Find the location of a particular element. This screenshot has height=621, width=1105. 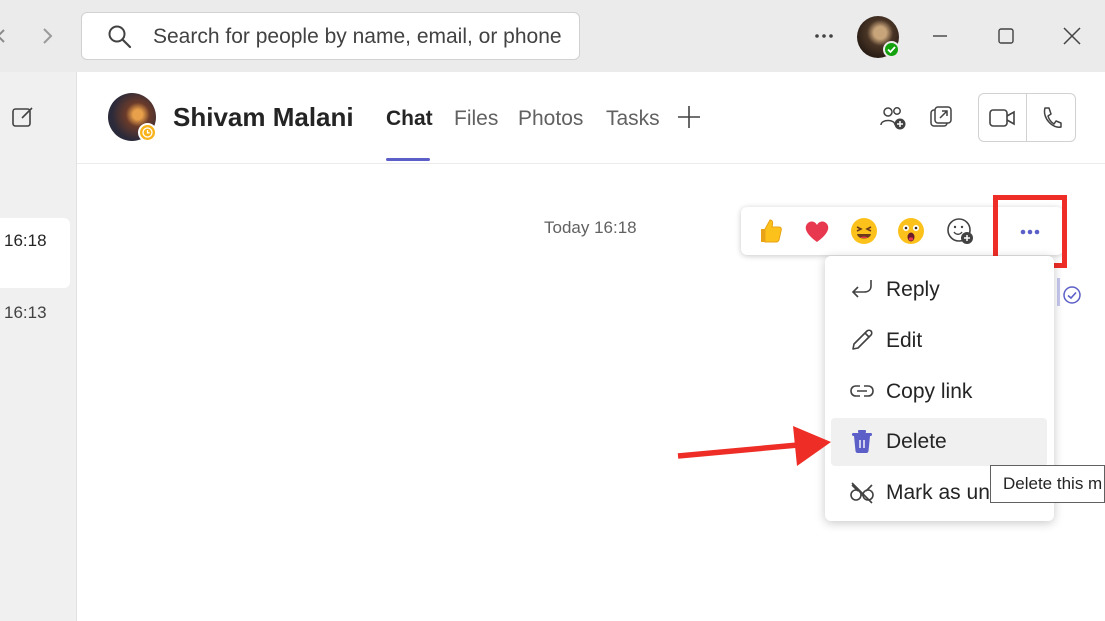

contact-name: Shivam Malani is located at coordinates (263, 117).